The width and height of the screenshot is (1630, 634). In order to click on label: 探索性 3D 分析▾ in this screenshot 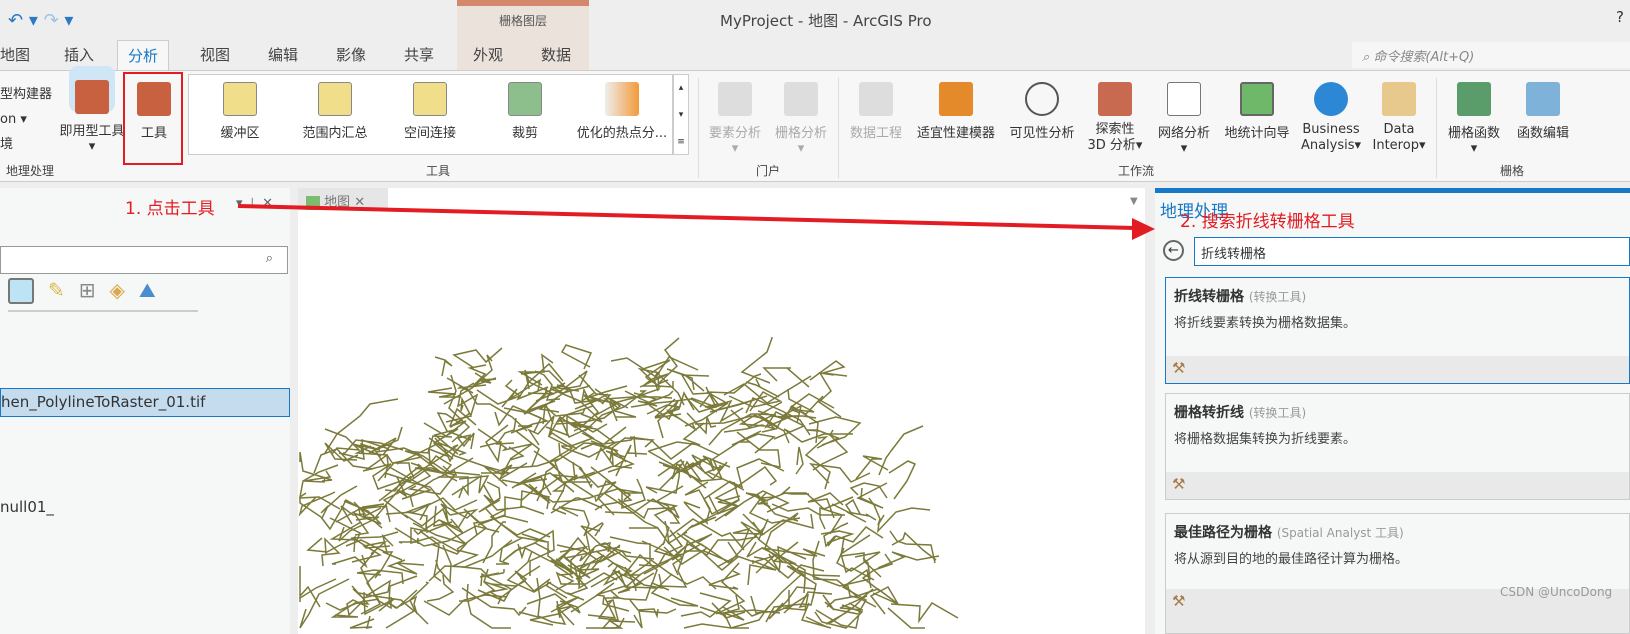, I will do `click(1115, 137)`.